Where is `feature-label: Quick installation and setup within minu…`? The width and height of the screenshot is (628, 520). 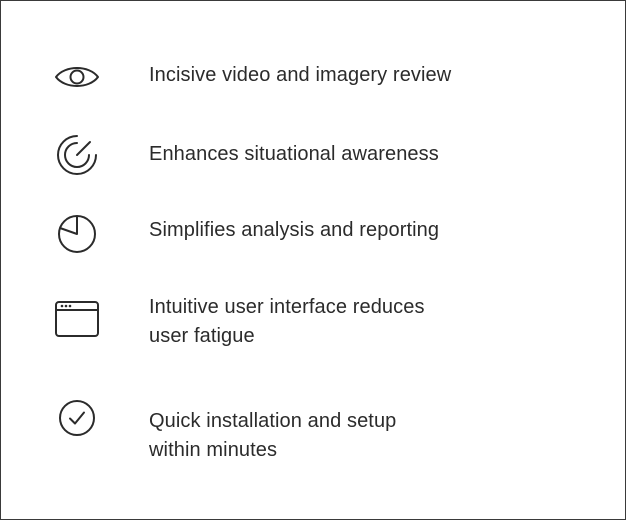
feature-label: Quick installation and setup within minu… is located at coordinates (273, 435).